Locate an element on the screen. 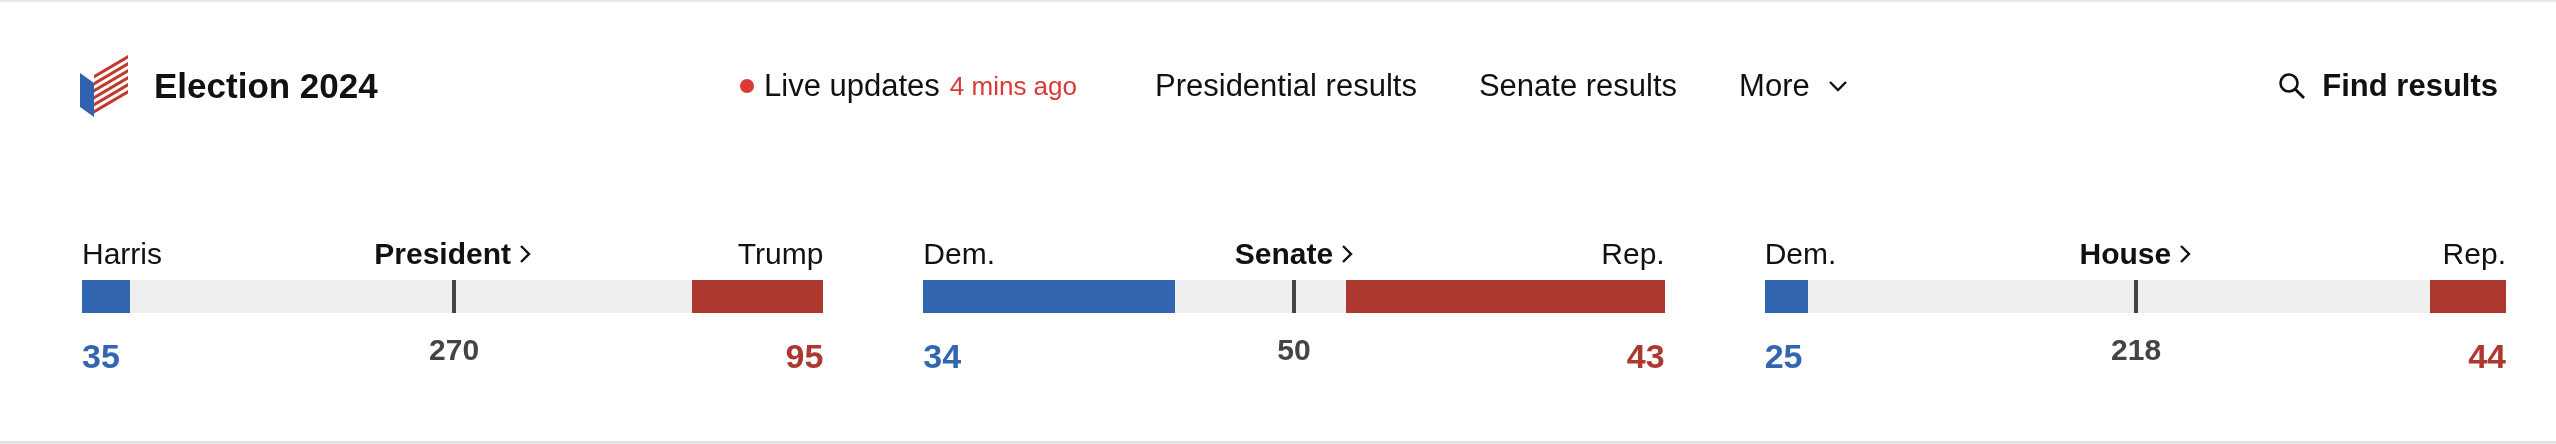 Image resolution: width=2556 pixels, height=444 pixels. race-link: Senate is located at coordinates (1294, 254).